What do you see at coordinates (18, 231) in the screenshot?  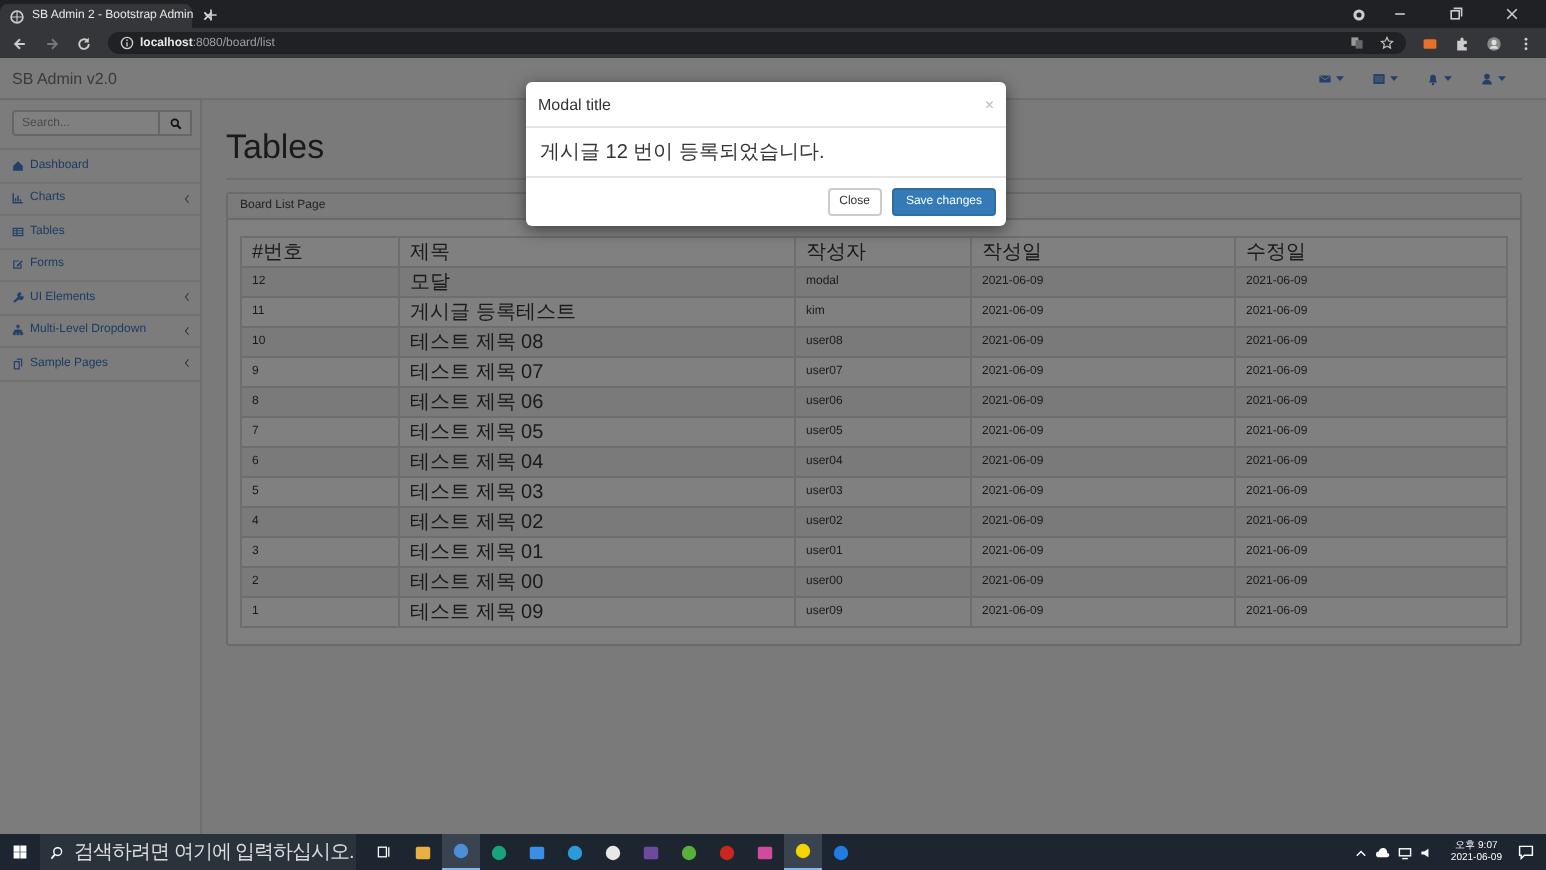 I see `table-icon` at bounding box center [18, 231].